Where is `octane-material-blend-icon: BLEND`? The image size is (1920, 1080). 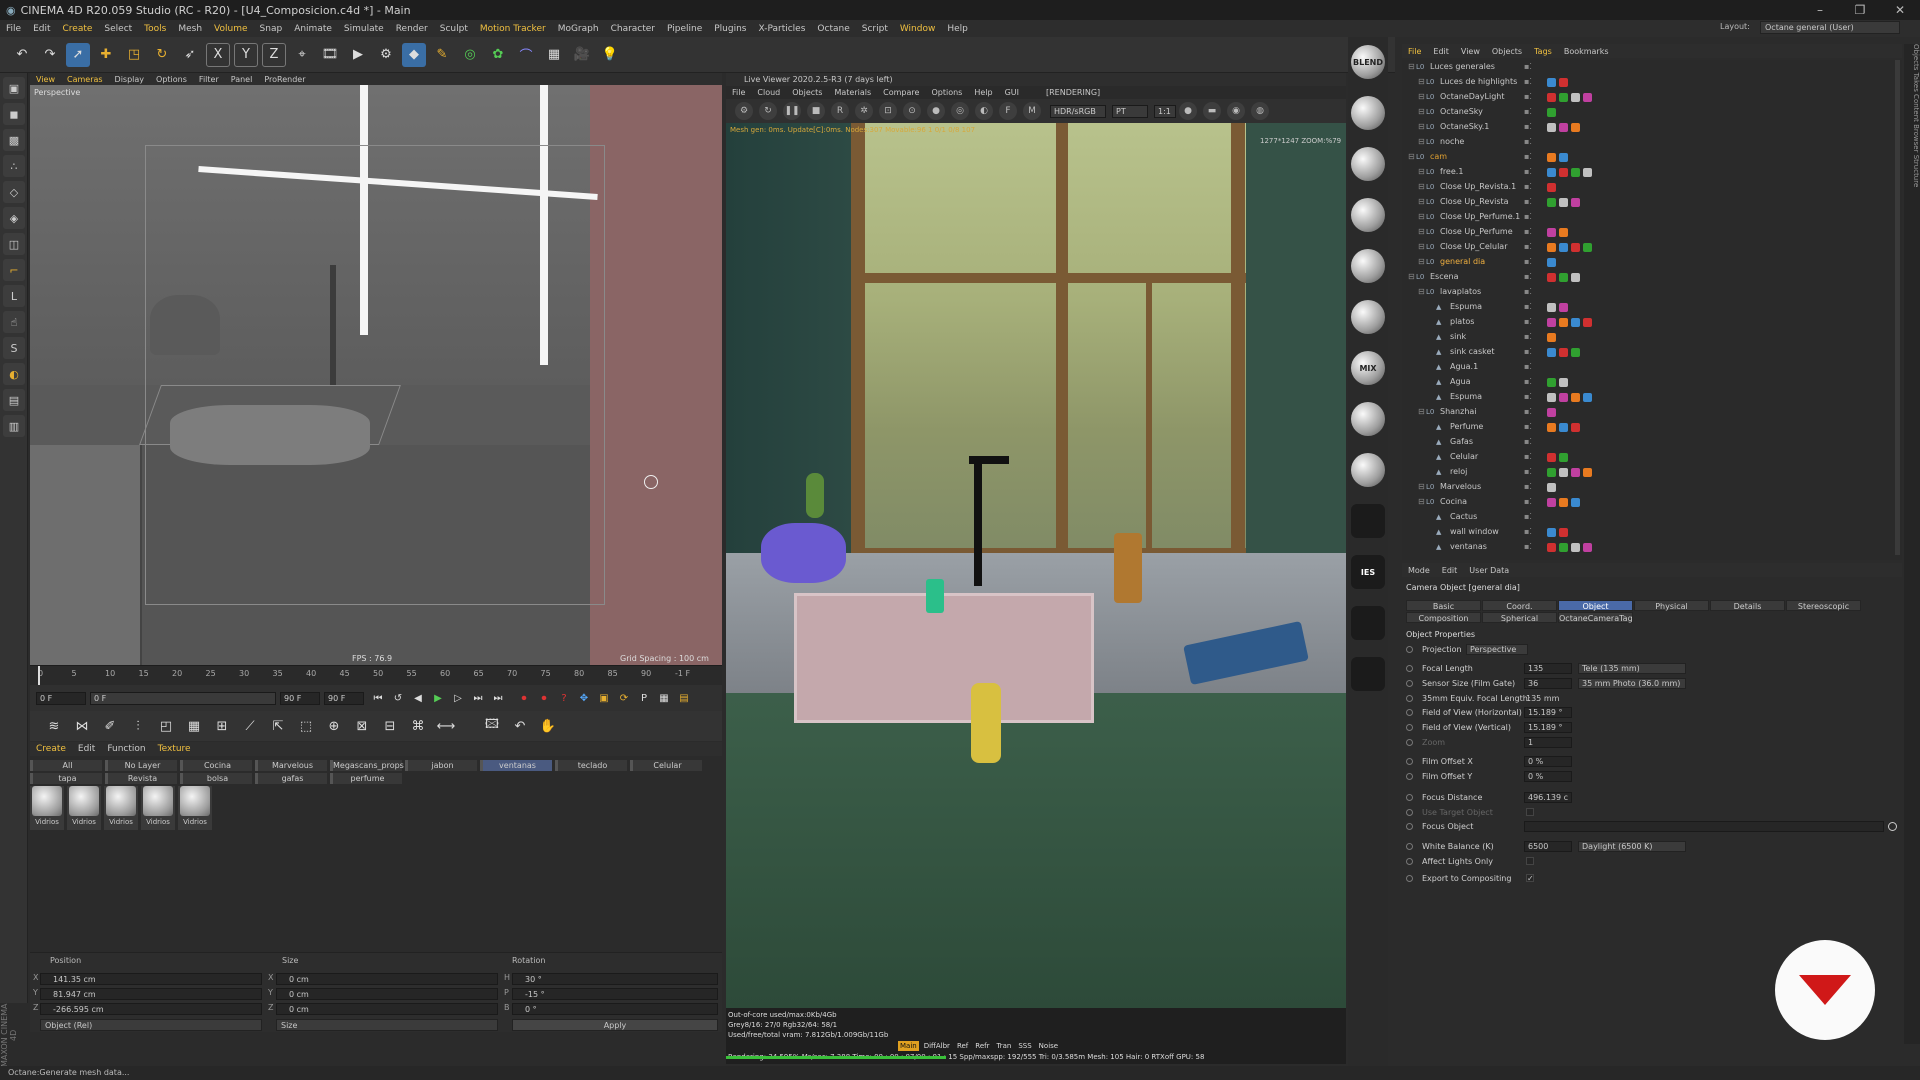 octane-material-blend-icon: BLEND is located at coordinates (1368, 62).